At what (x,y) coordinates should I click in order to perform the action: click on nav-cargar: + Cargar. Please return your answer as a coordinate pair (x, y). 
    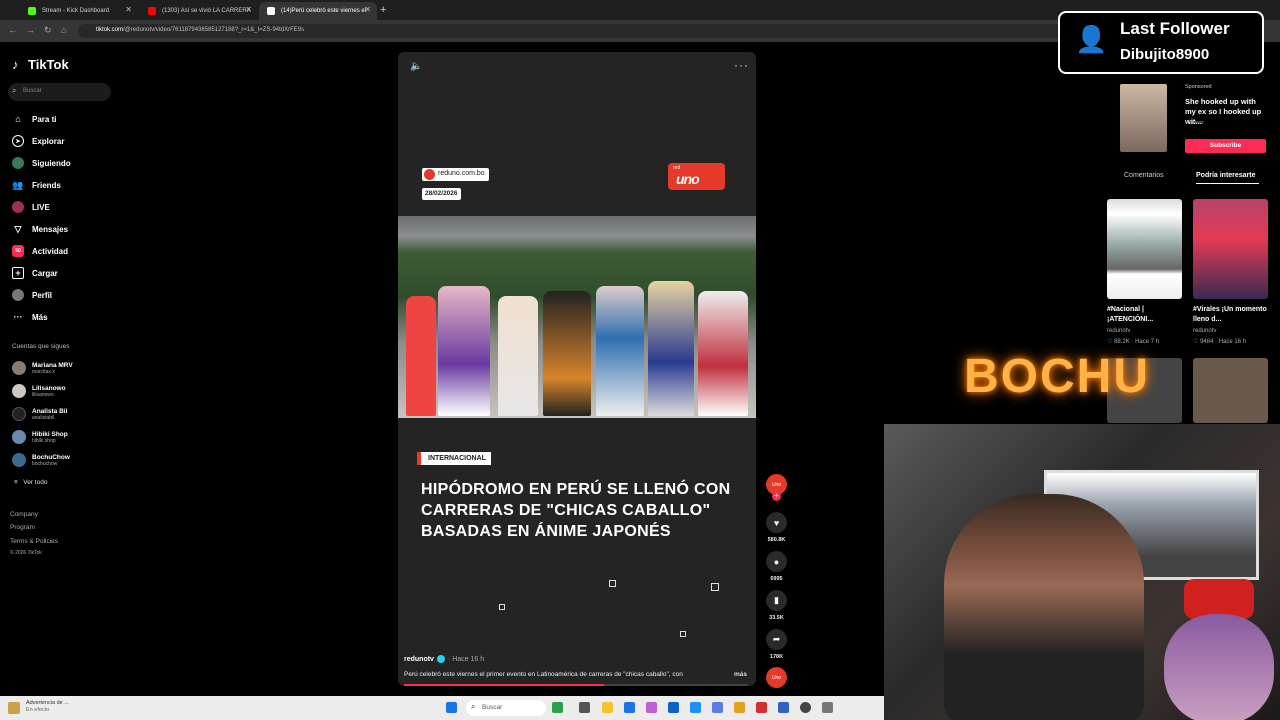
    Looking at the image, I should click on (35, 273).